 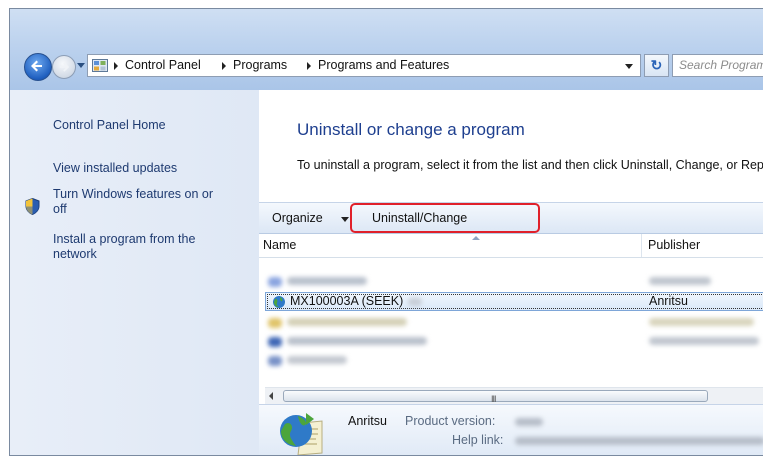 I want to click on recent-pages-dropdown, so click(x=81, y=65).